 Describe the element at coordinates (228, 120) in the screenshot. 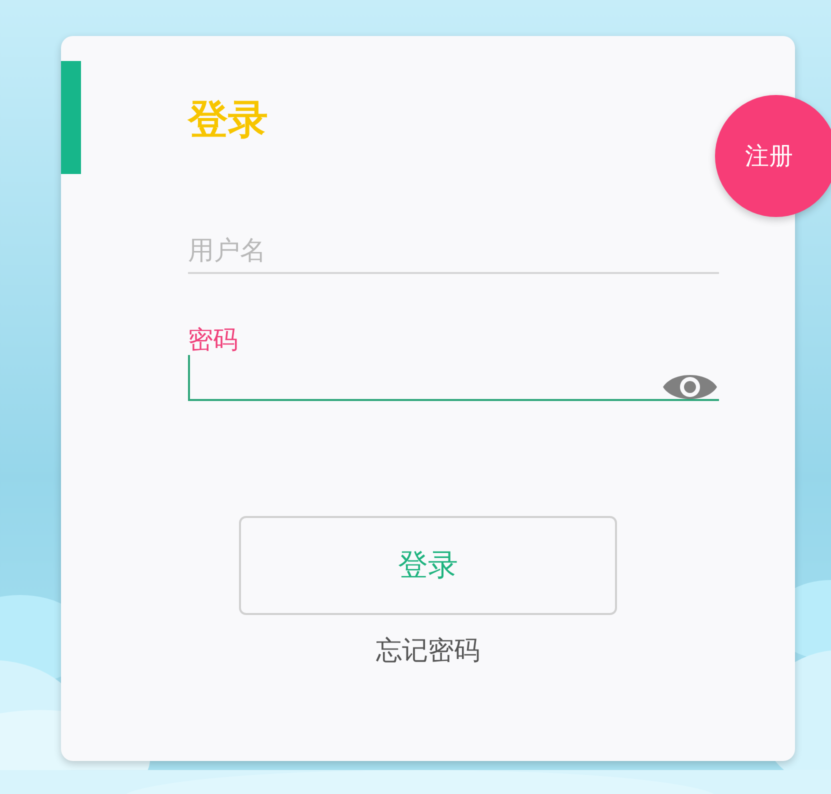

I see `login-title: 登录` at that location.